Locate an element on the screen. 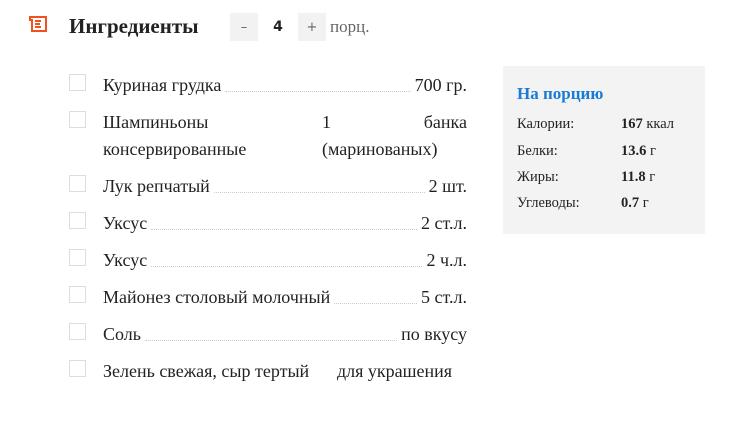  servings-unit: порц. is located at coordinates (350, 26).